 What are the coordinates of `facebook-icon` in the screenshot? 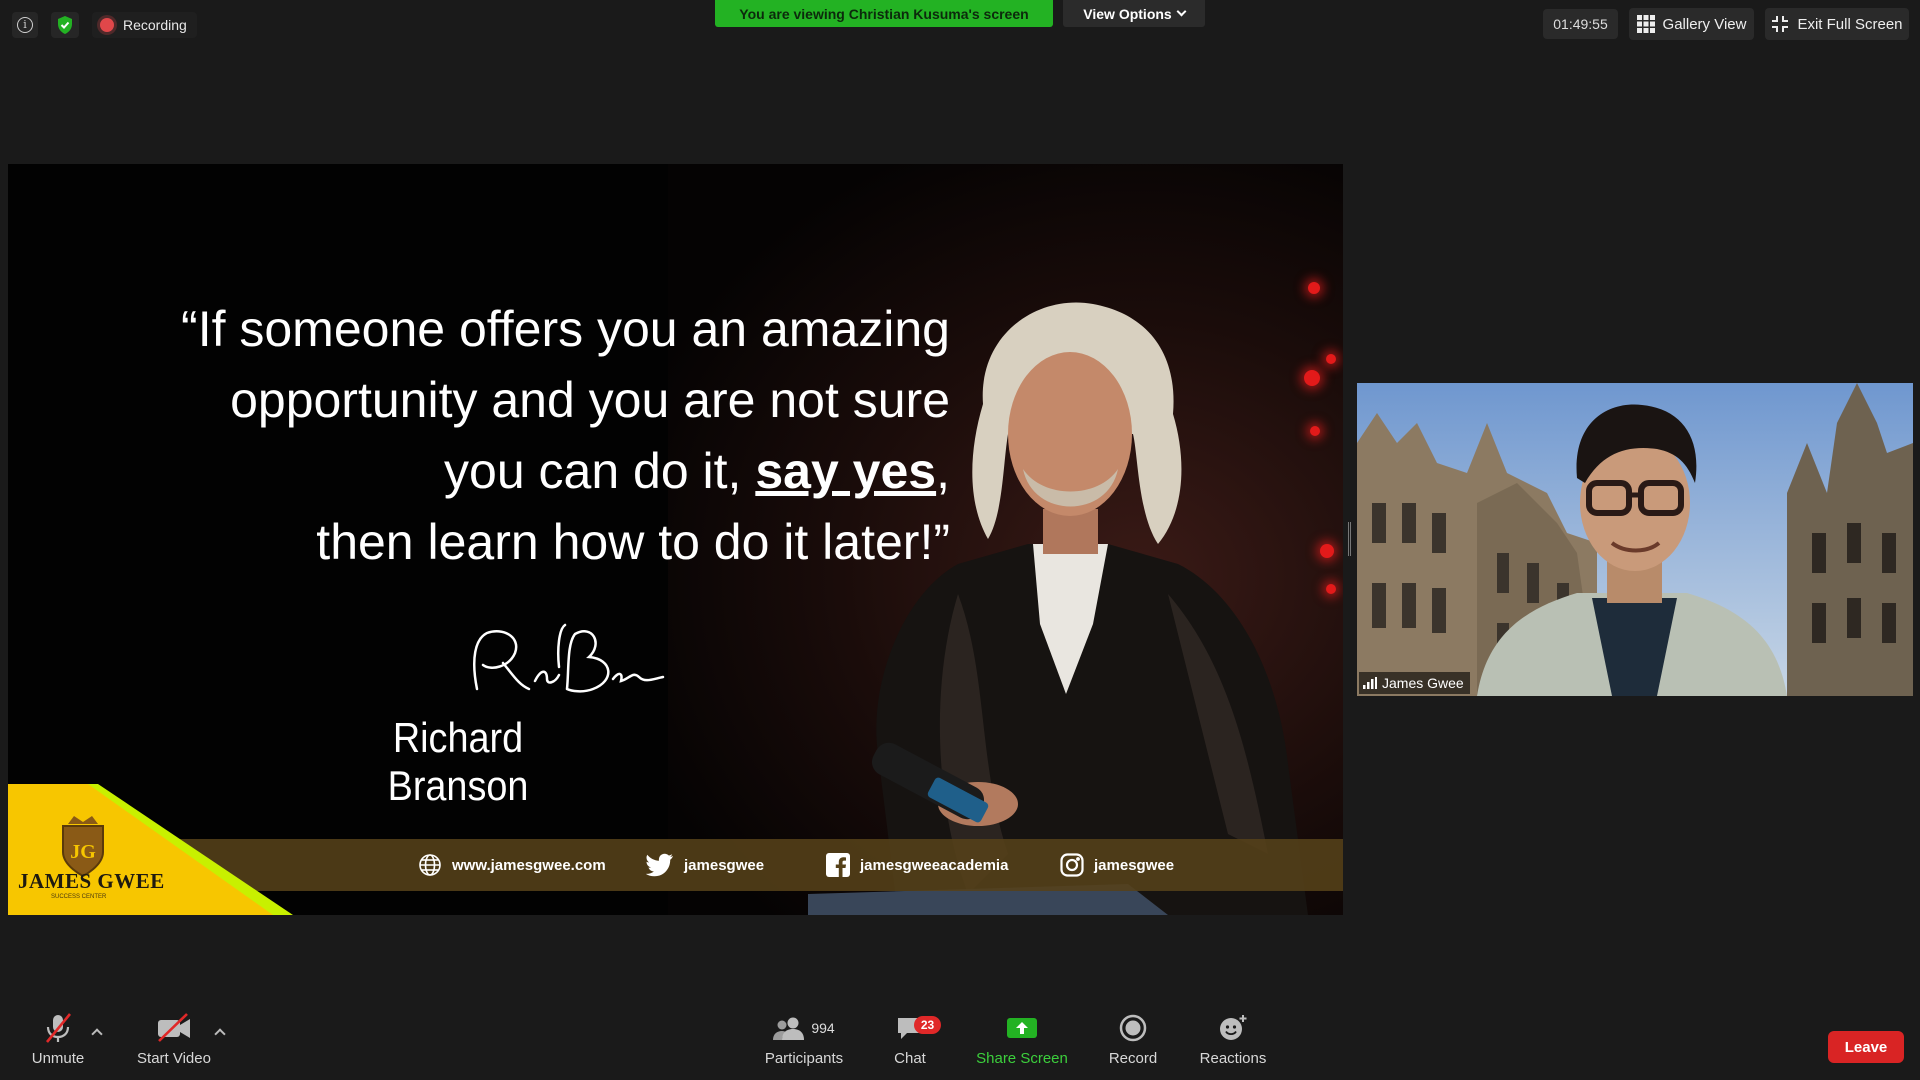 It's located at (838, 865).